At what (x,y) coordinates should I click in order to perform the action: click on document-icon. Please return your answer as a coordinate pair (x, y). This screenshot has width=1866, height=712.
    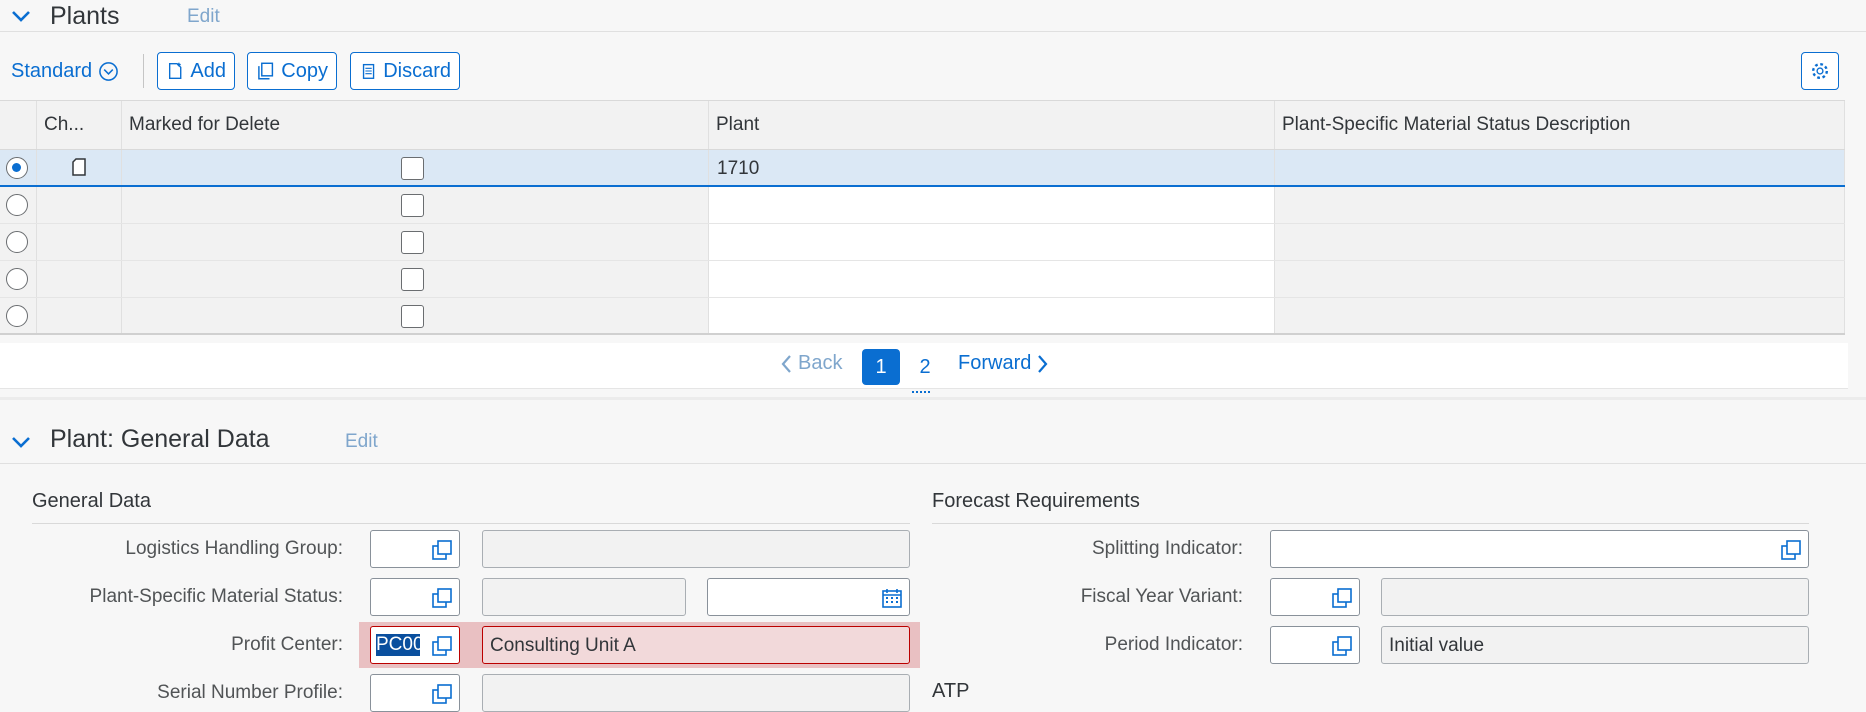
    Looking at the image, I should click on (79, 167).